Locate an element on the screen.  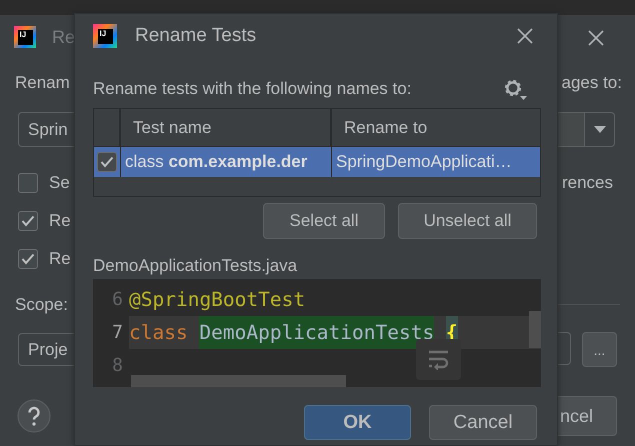
ok-button: OK is located at coordinates (357, 422).